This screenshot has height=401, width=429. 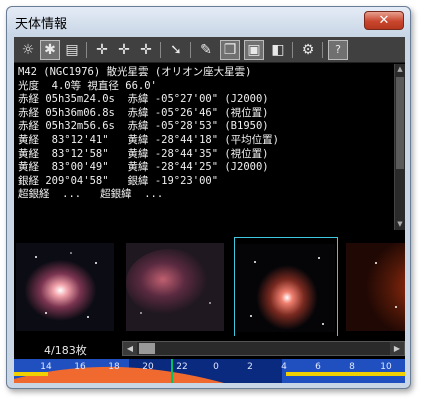 I want to click on title-bar: 天体情報 ✕, so click(x=208, y=21).